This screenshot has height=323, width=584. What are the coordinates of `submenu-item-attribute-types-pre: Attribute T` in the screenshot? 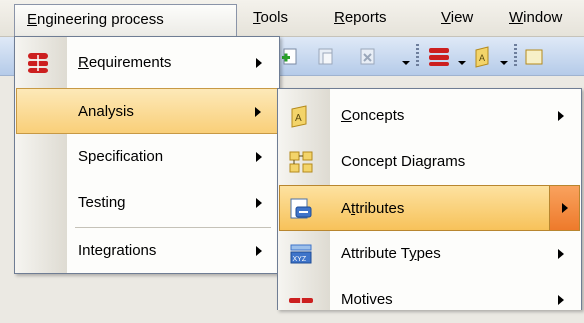 It's located at (375, 253).